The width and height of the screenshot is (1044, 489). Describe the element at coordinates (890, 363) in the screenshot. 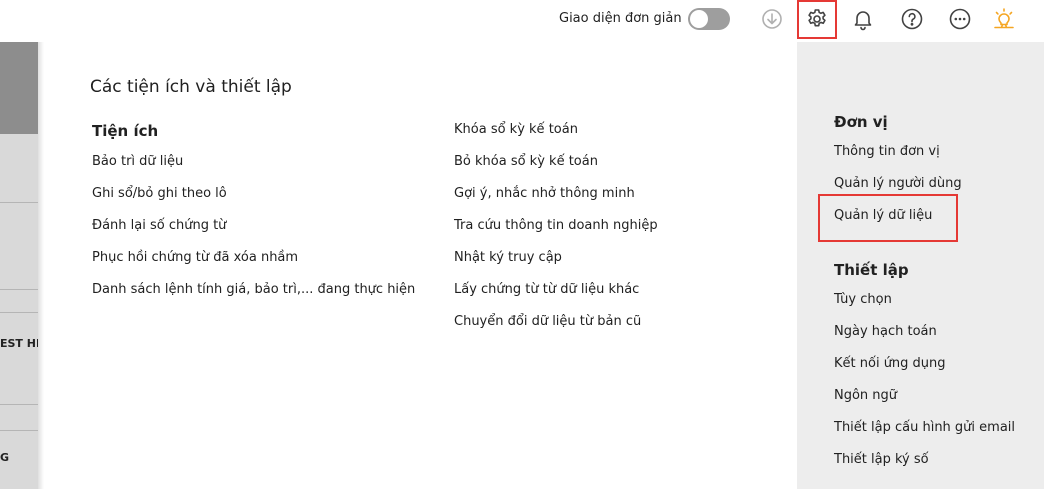

I see `link-app-connections: Kết nối ứng dụng` at that location.